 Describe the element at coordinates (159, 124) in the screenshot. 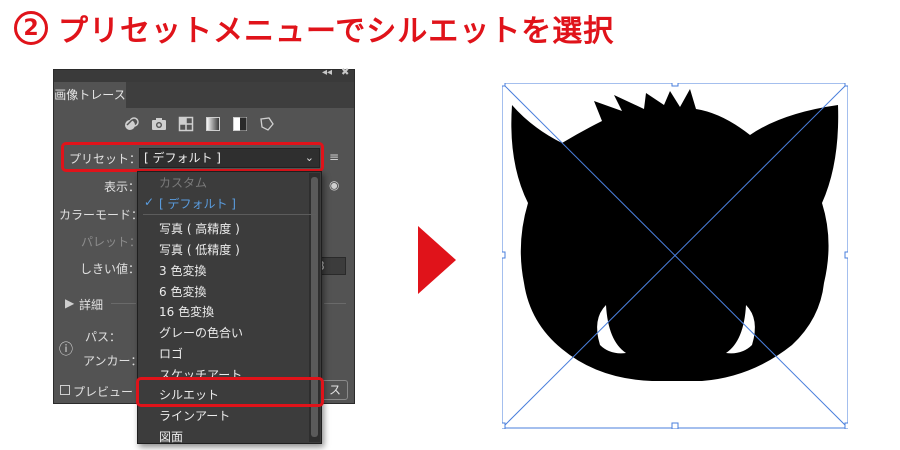

I see `photo-icon` at that location.